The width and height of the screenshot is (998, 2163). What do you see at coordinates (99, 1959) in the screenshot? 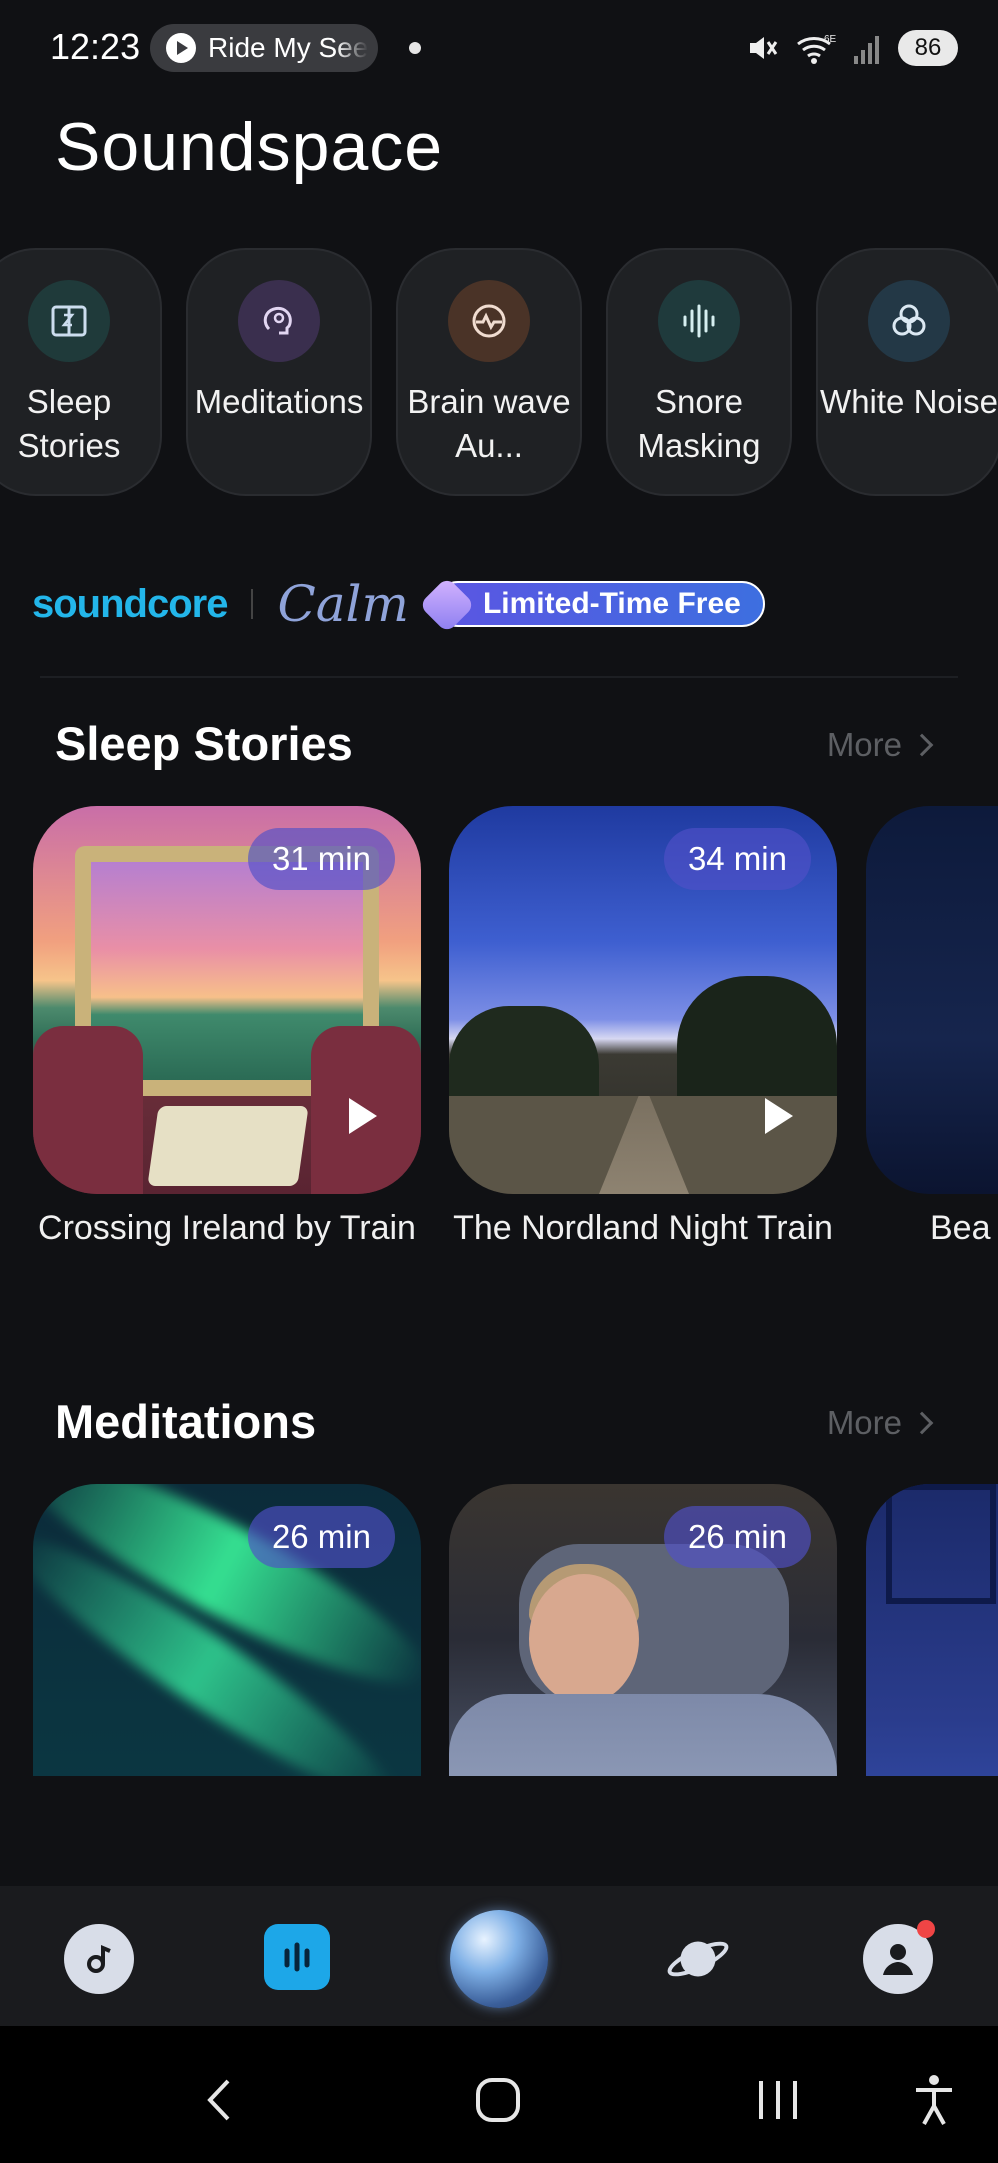
I see `music-icon` at bounding box center [99, 1959].